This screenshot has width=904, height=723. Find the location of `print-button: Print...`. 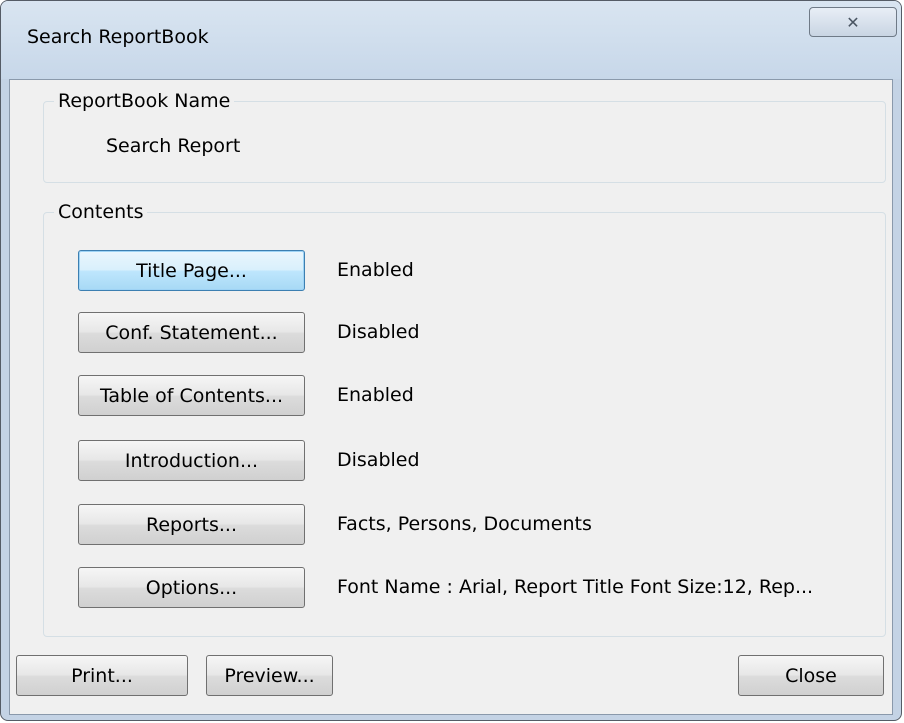

print-button: Print... is located at coordinates (102, 675).